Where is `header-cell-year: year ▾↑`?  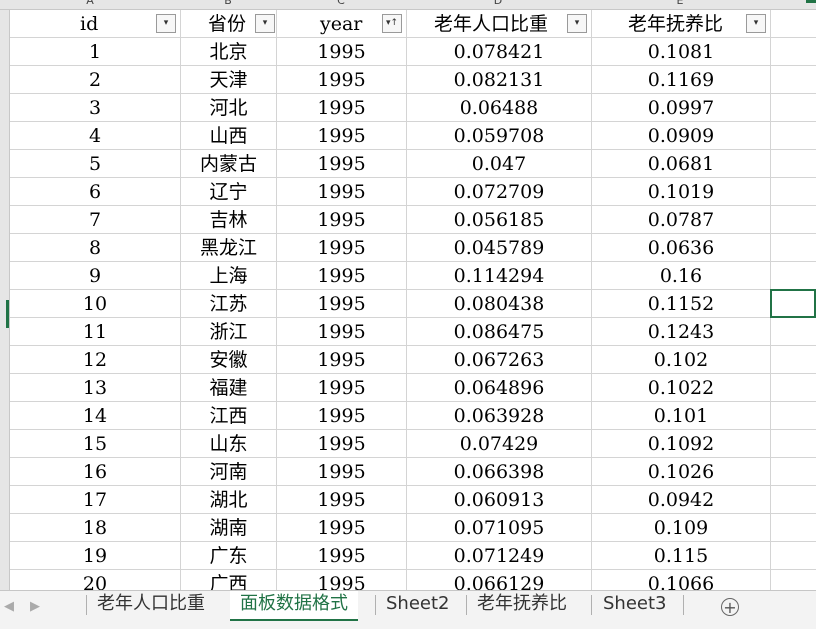 header-cell-year: year ▾↑ is located at coordinates (342, 24).